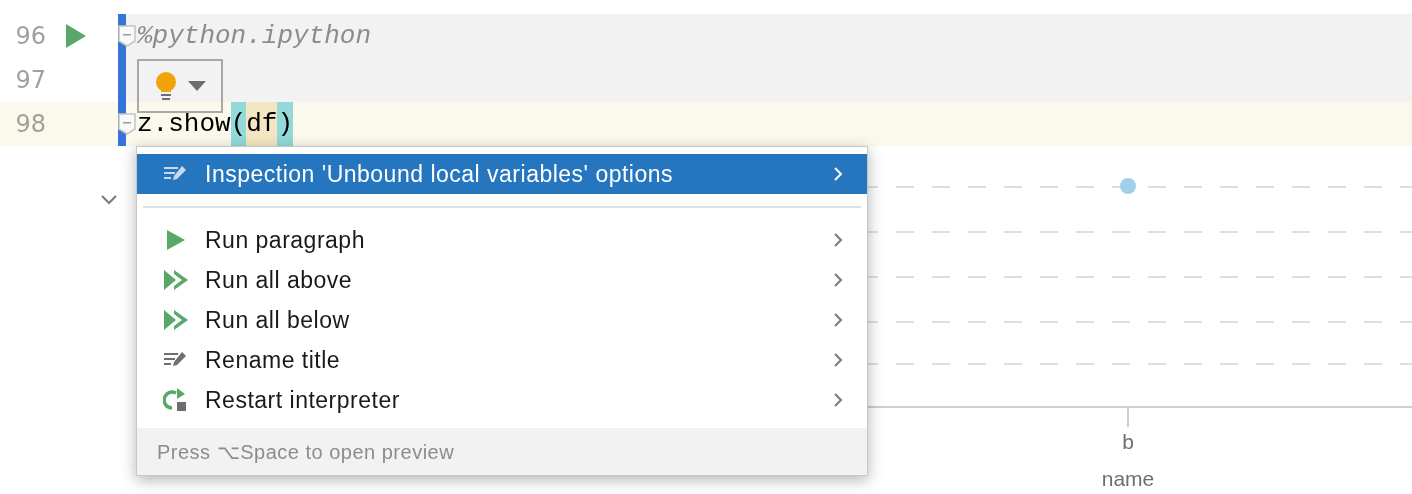  What do you see at coordinates (109, 200) in the screenshot?
I see `chevron-down-icon` at bounding box center [109, 200].